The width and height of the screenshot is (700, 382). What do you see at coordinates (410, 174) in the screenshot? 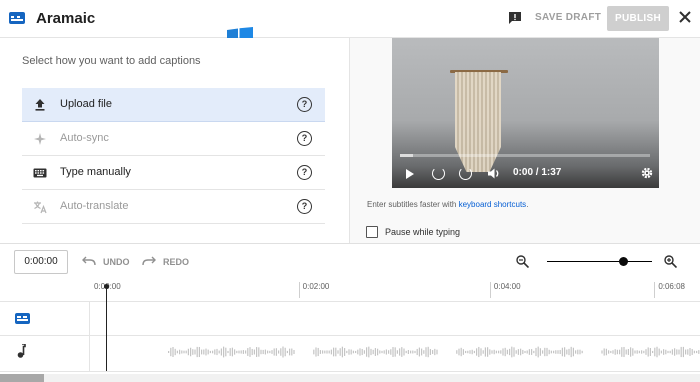
I see `play-icon` at bounding box center [410, 174].